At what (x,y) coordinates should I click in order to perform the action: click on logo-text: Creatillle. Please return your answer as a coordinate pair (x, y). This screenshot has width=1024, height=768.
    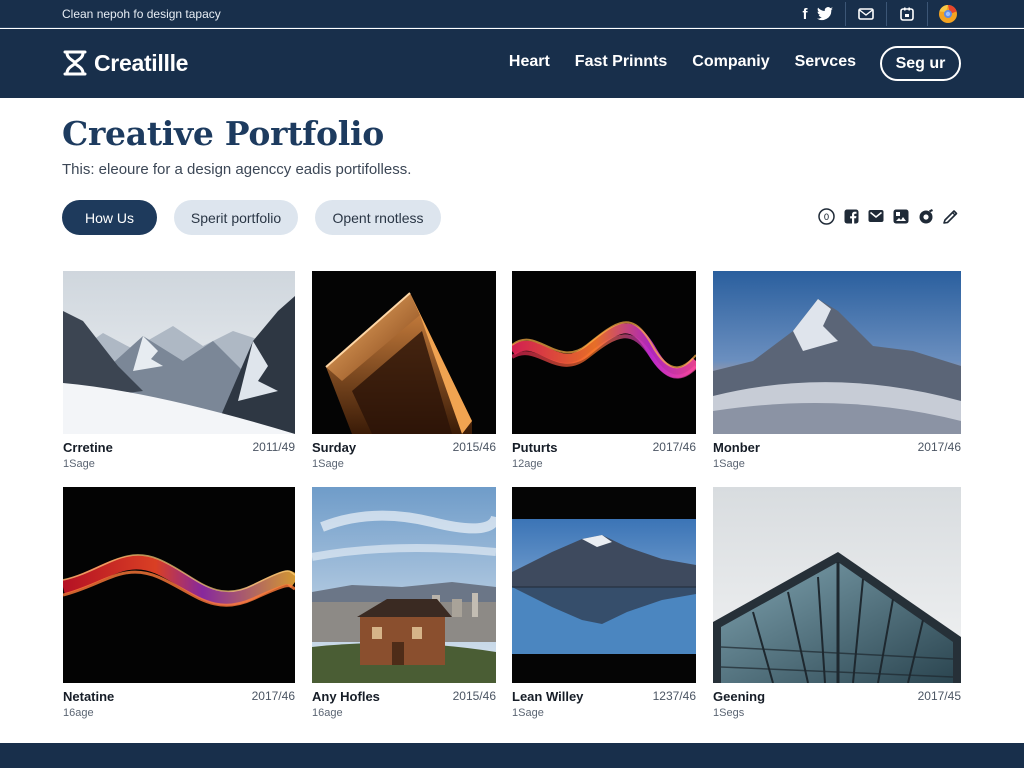
    Looking at the image, I should click on (141, 62).